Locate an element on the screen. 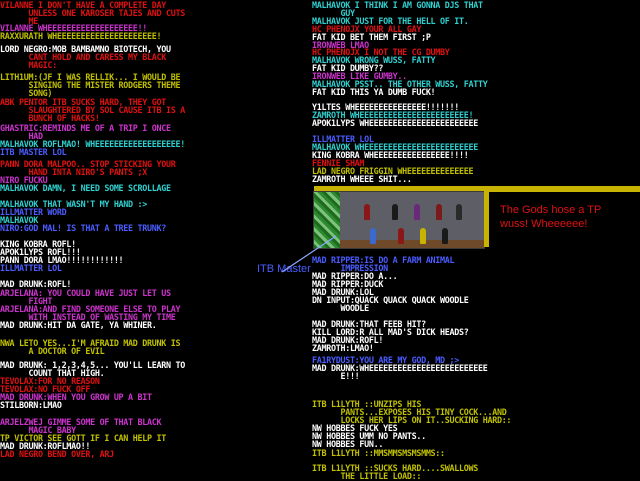 The width and height of the screenshot is (640, 481). chat-line: NIRO:GOD MAL! IS THAT A TREE TRUNK? is located at coordinates (83, 228).